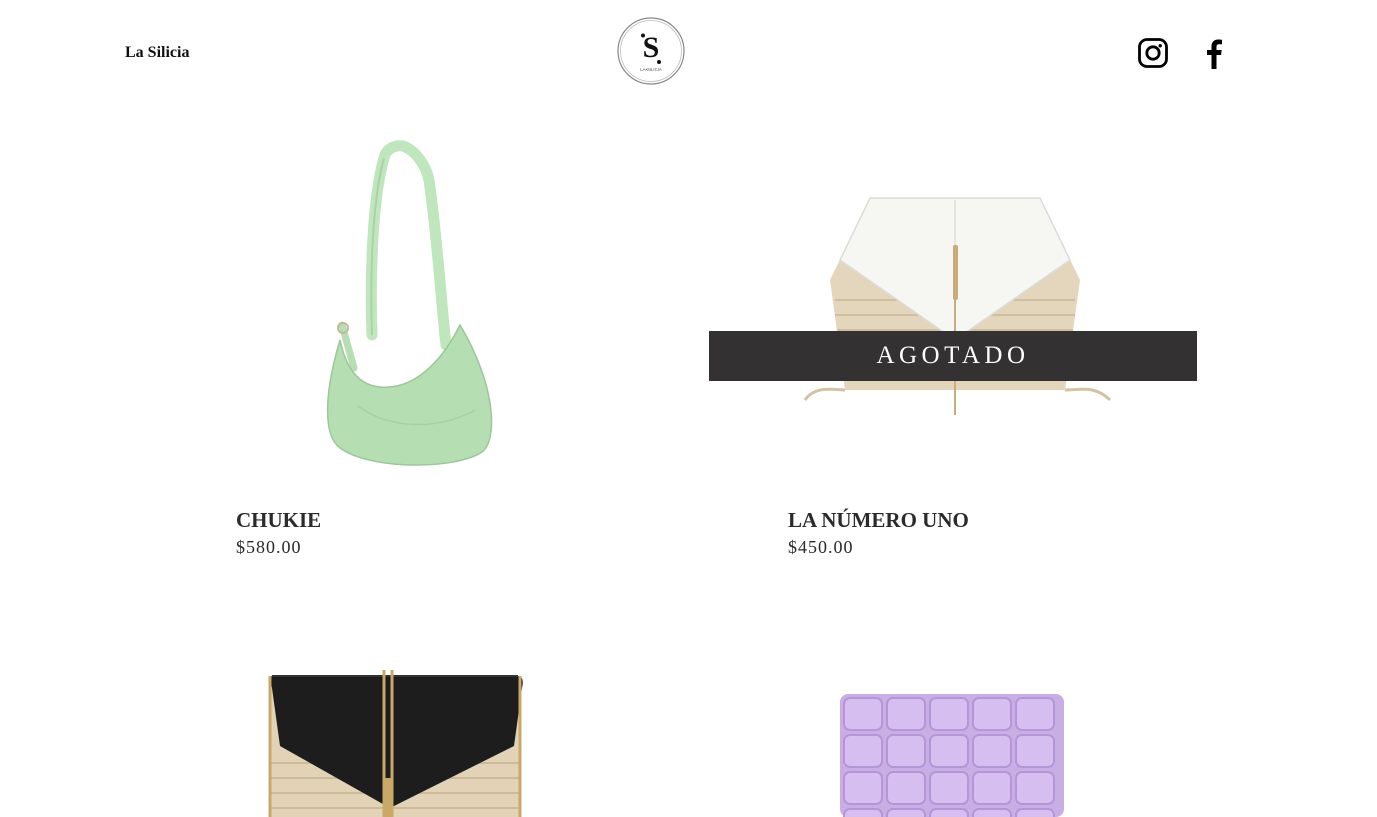 The width and height of the screenshot is (1377, 817). I want to click on logo-caption: LA•SILICIA, so click(651, 69).